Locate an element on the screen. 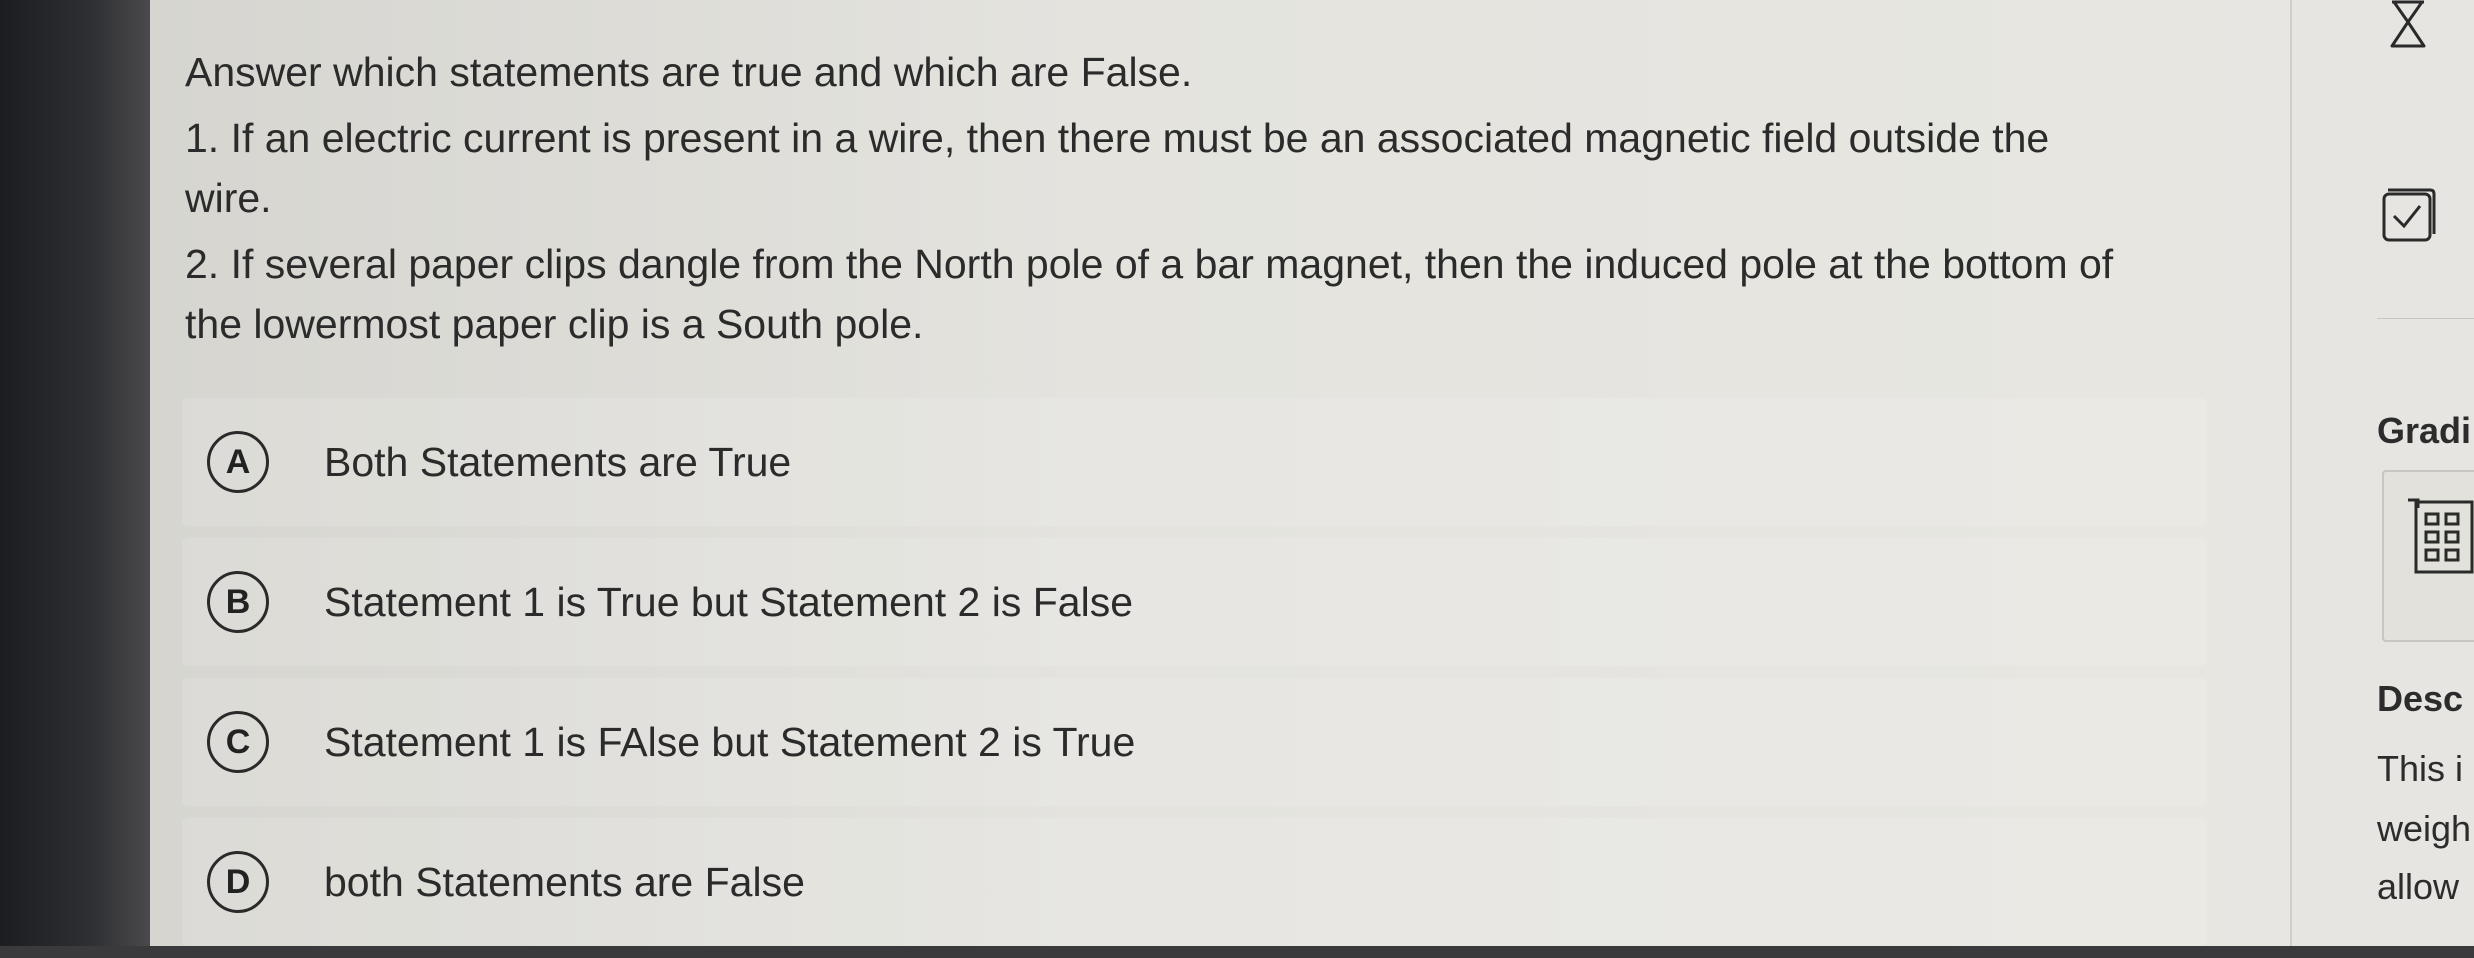  option-letter-b: B is located at coordinates (238, 602).